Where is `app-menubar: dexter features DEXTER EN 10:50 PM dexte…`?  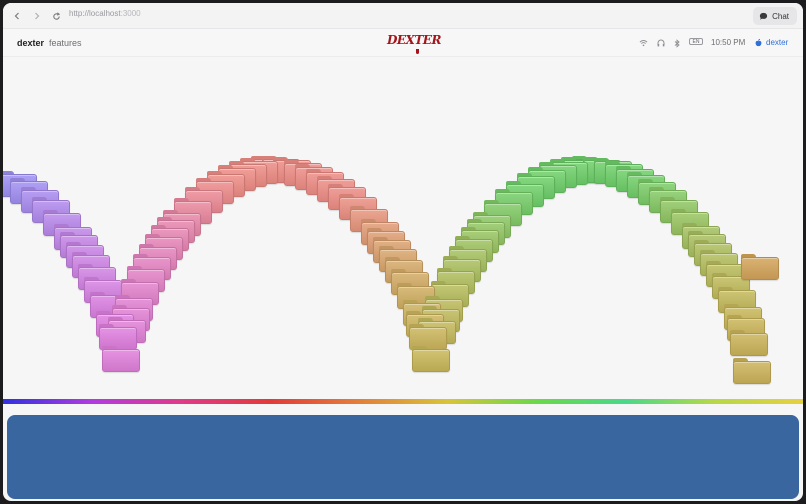
app-menubar: dexter features DEXTER EN 10:50 PM dexte… is located at coordinates (403, 43).